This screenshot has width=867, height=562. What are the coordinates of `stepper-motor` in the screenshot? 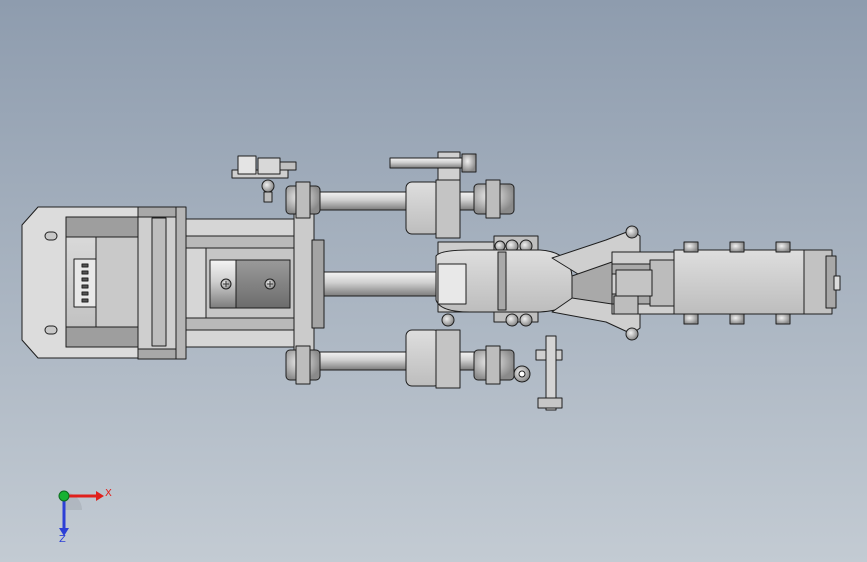 It's located at (104, 283).